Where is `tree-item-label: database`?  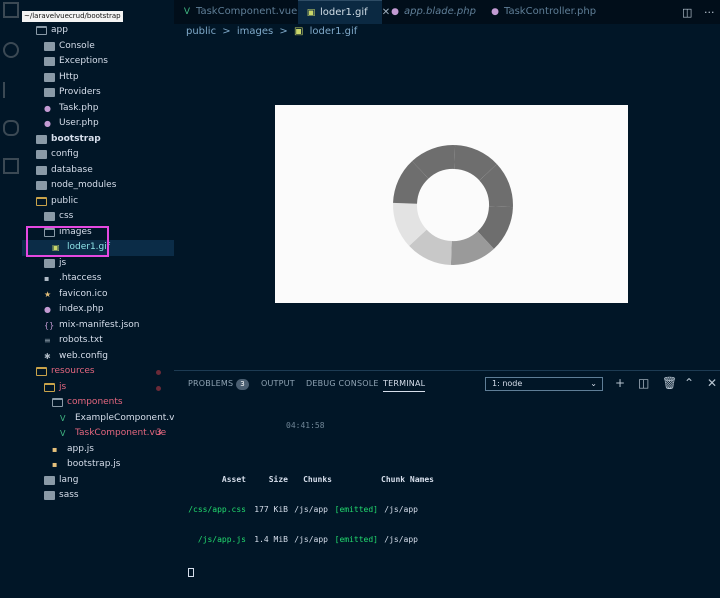 tree-item-label: database is located at coordinates (72, 169).